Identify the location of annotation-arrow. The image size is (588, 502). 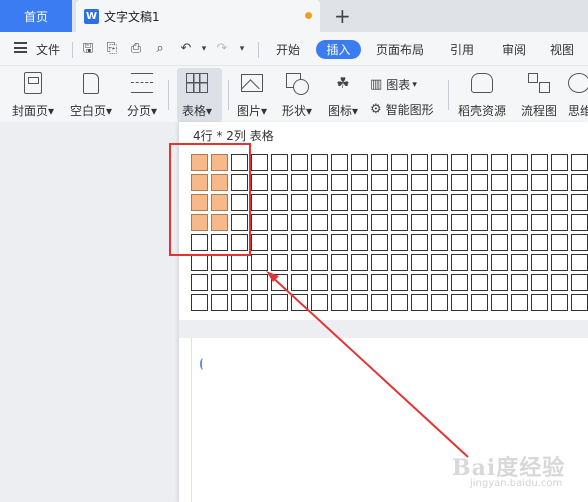
(367, 364).